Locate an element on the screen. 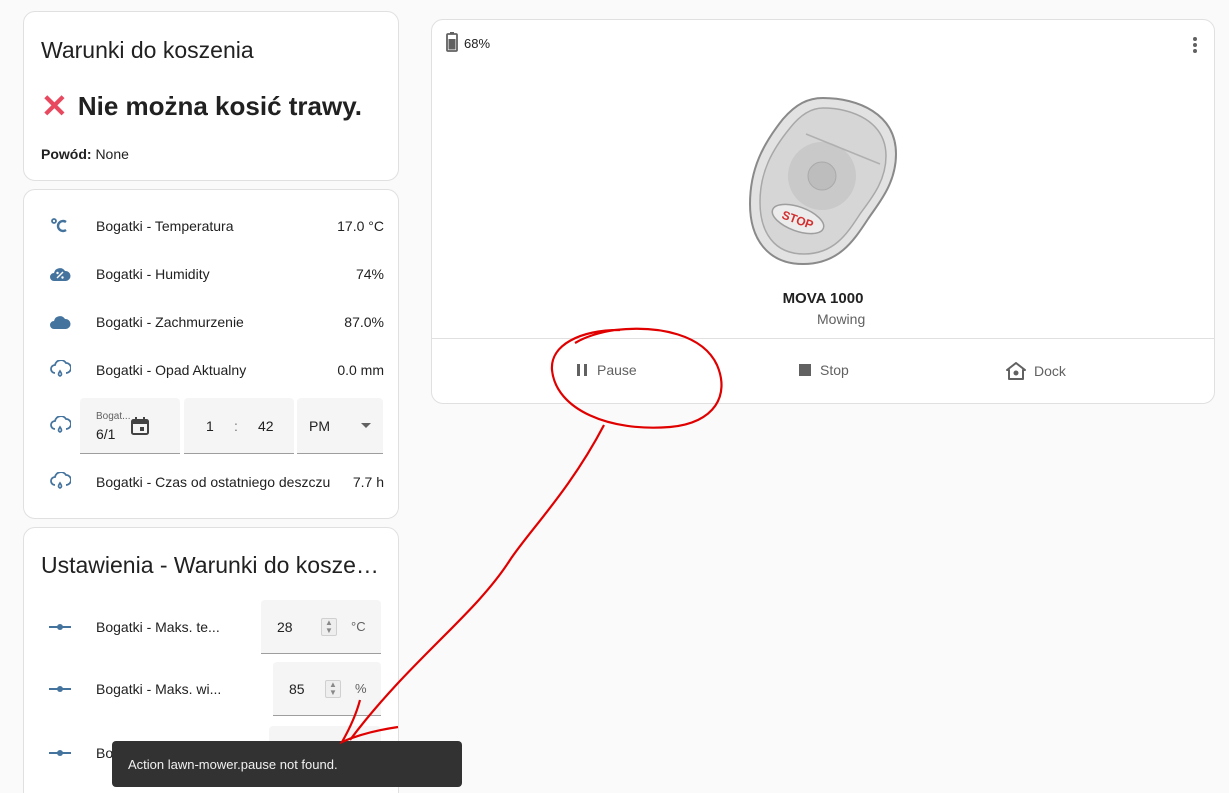 Image resolution: width=1229 pixels, height=793 pixels. error-toast: Action lawn-mower.pause not found. is located at coordinates (287, 764).